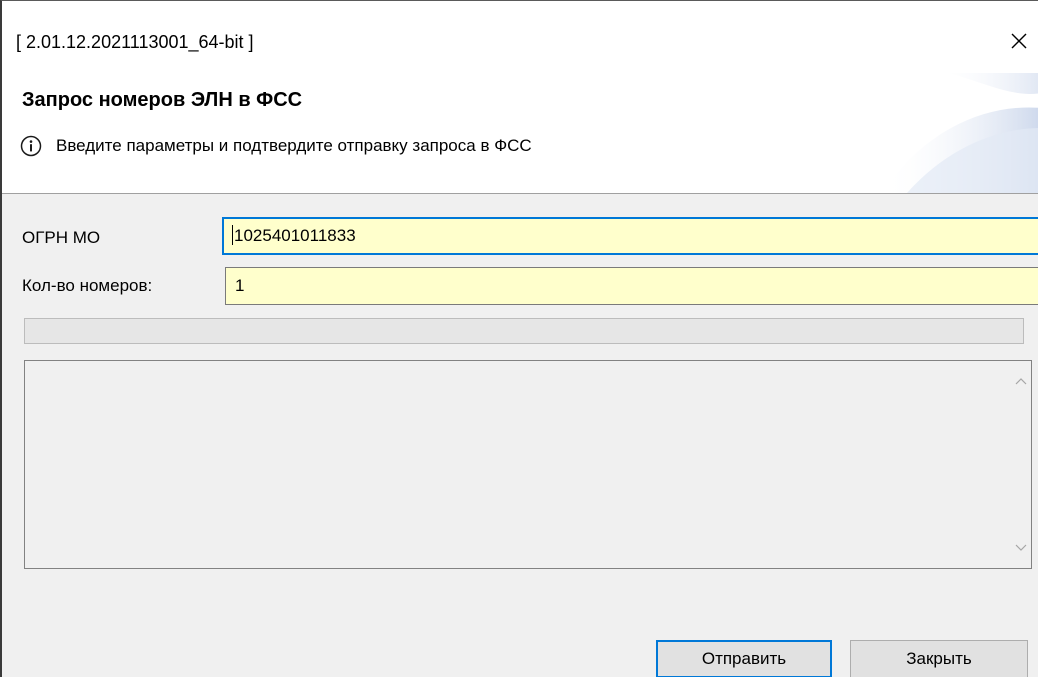 The width and height of the screenshot is (1038, 677). What do you see at coordinates (135, 42) in the screenshot?
I see `window-title: [ 2.01.12.2021113001_64-bit ]` at bounding box center [135, 42].